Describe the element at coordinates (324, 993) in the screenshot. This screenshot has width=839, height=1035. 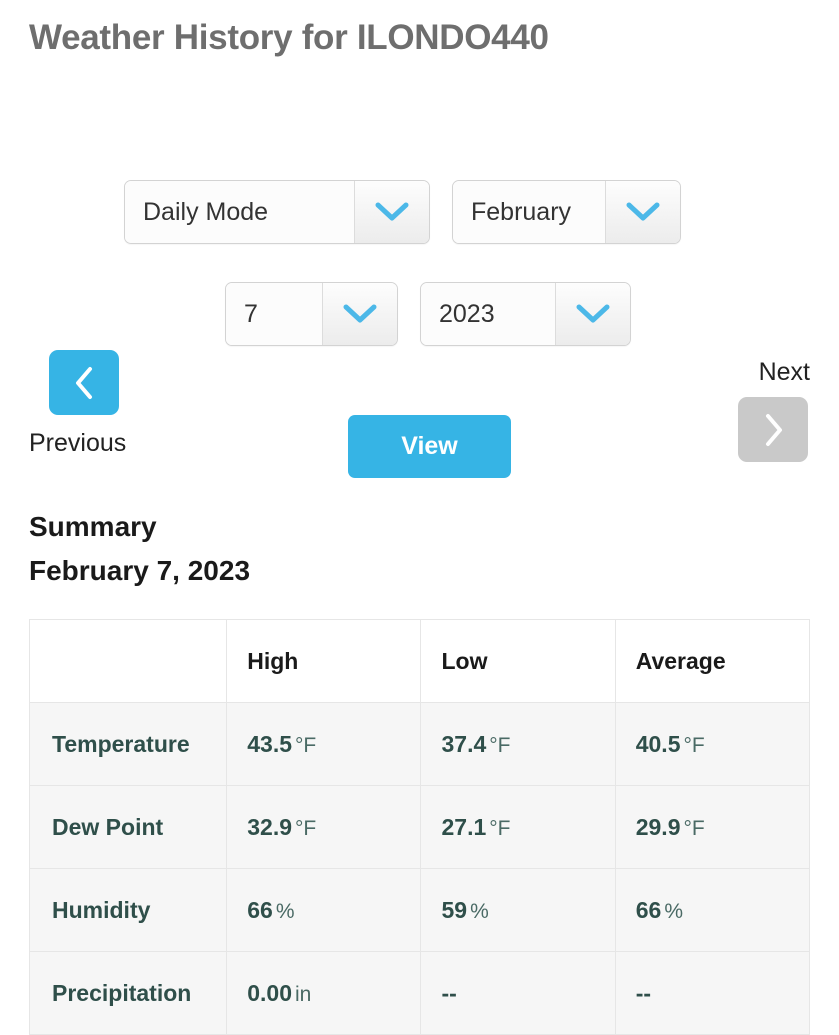
I see `cell-high: 0.00 in` at that location.